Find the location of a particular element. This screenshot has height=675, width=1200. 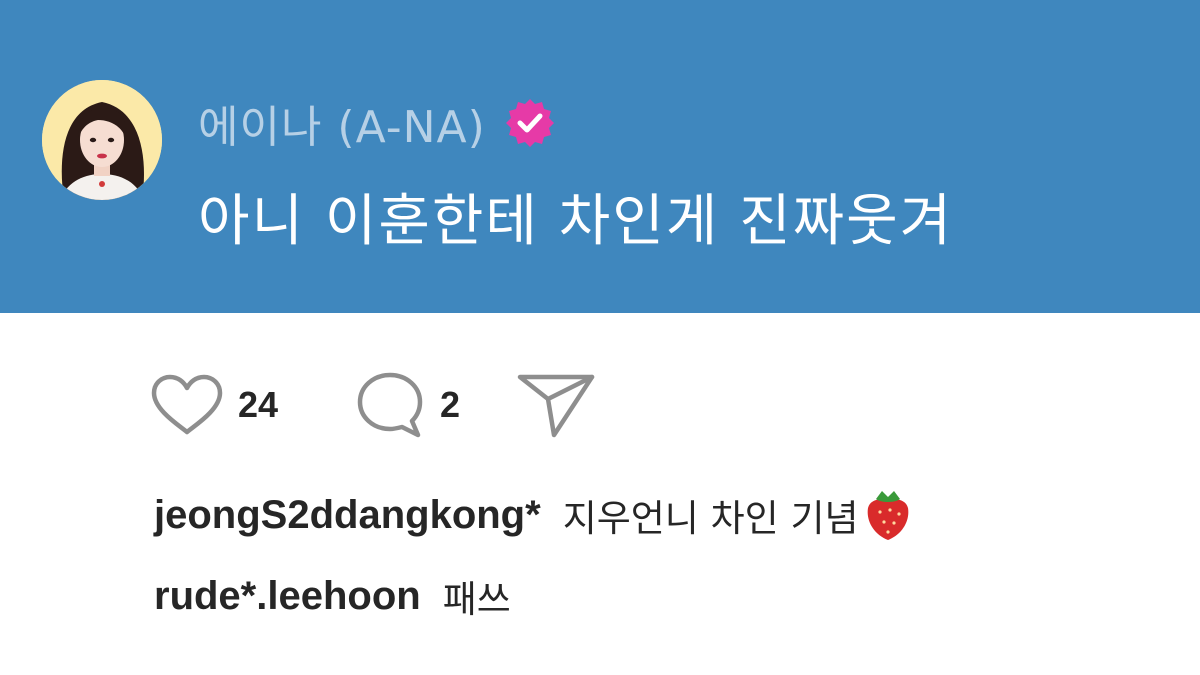

strawberry-emoji-icon is located at coordinates (887, 515).